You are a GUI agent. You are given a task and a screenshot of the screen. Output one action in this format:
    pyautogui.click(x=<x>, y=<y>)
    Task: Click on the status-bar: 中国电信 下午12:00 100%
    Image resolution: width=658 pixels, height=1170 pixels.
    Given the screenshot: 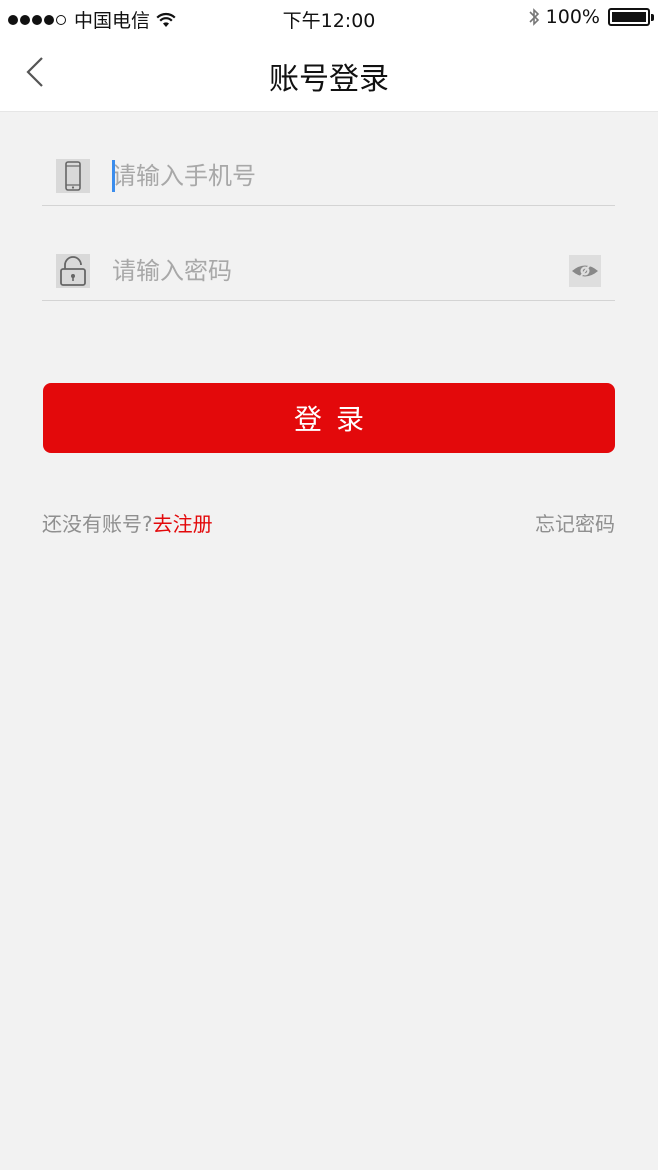 What is the action you would take?
    pyautogui.click(x=329, y=18)
    